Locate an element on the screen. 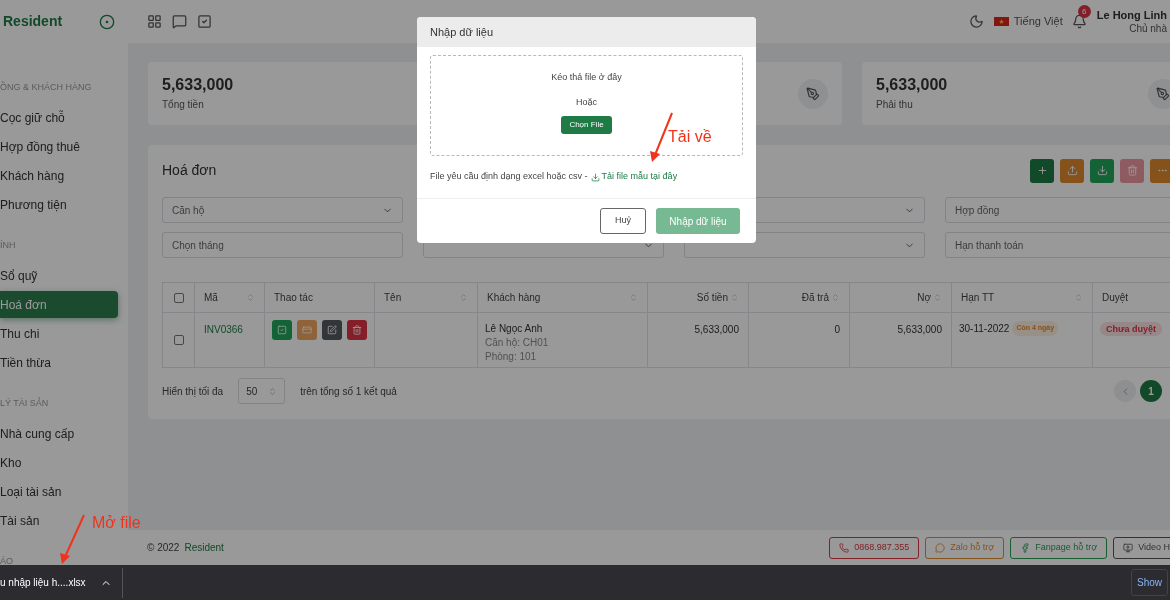  column-header: Đã trả is located at coordinates (799, 297).